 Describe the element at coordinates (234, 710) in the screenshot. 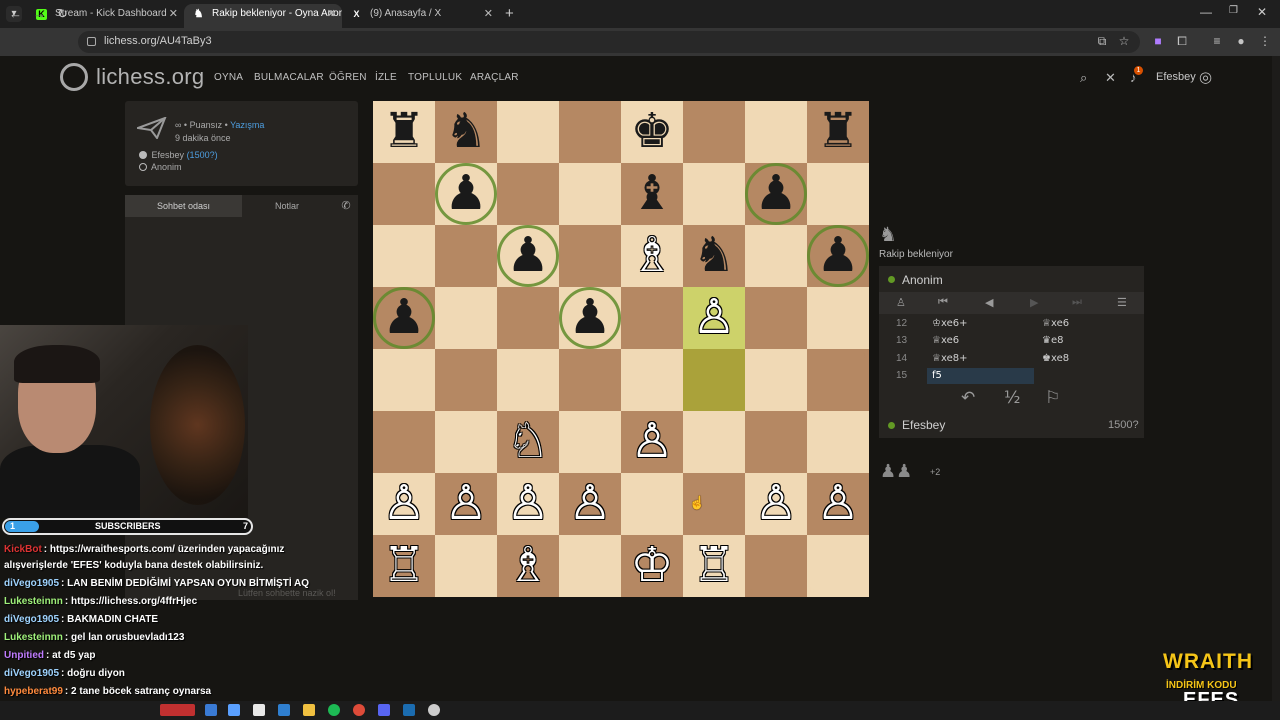

I see `copilot-icon` at that location.